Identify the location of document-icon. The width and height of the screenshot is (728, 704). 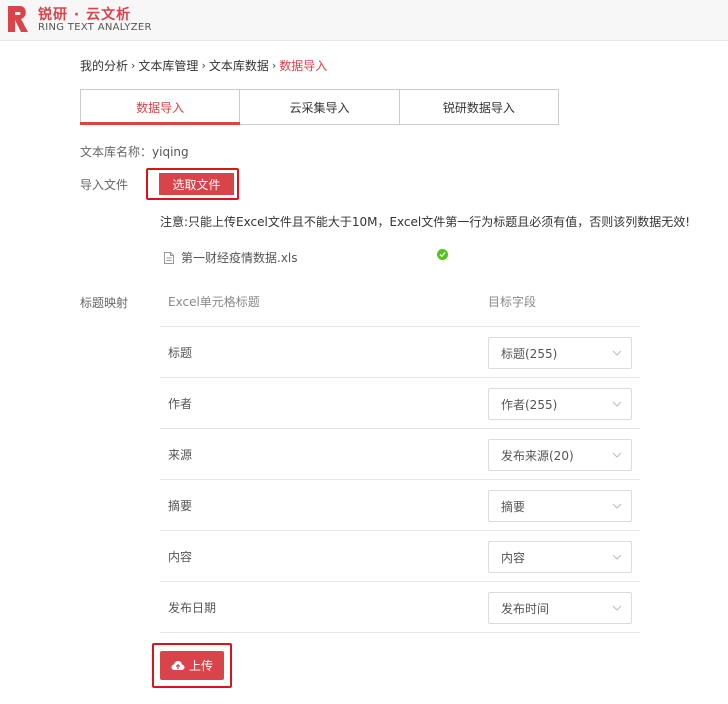
(169, 257).